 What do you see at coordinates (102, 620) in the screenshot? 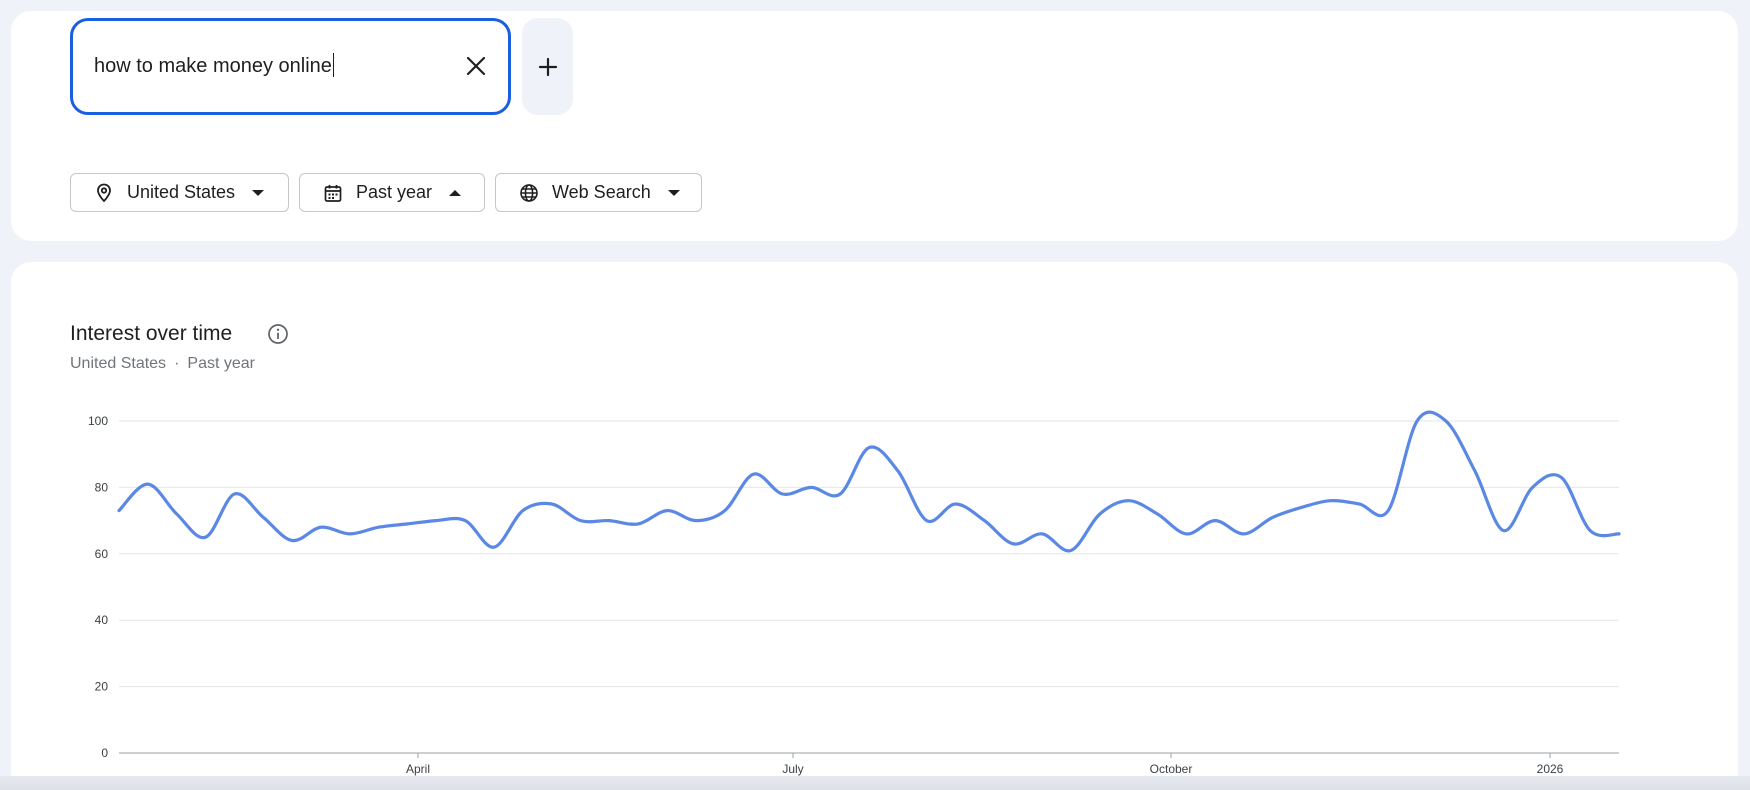
I see `y-tick-label: 40` at bounding box center [102, 620].